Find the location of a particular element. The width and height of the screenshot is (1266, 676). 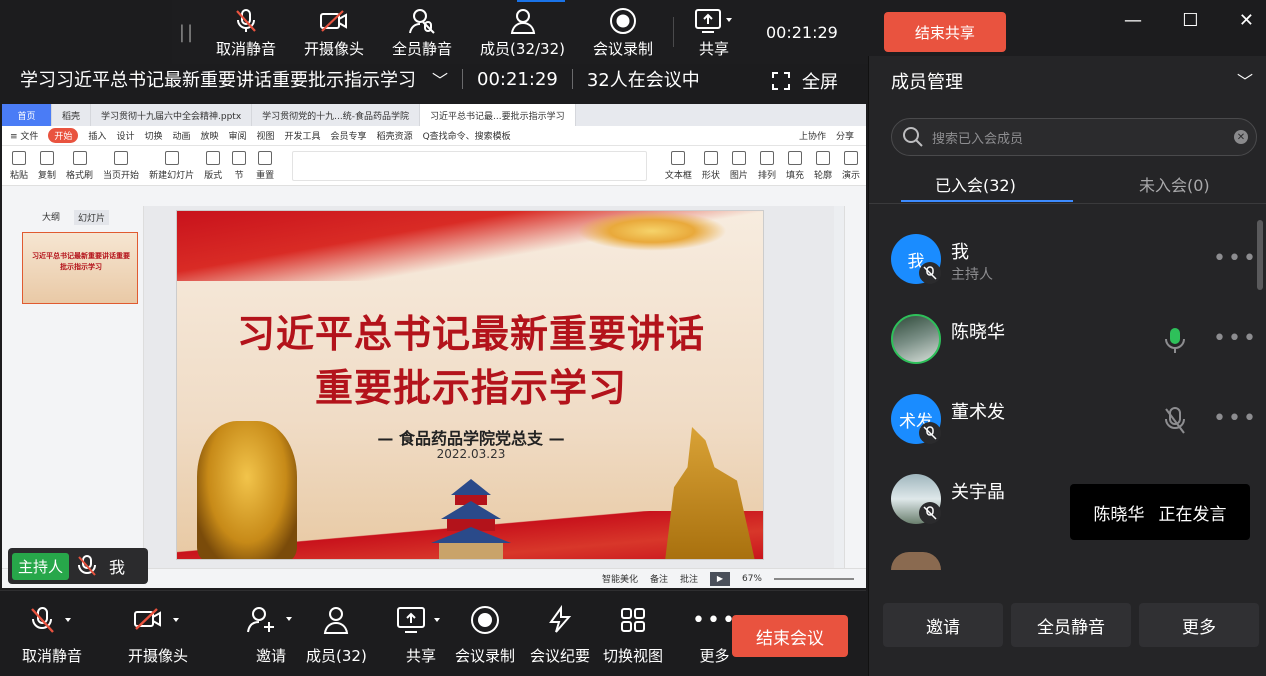

ribbon-new-slide: 新建幻灯片 is located at coordinates (171, 165).